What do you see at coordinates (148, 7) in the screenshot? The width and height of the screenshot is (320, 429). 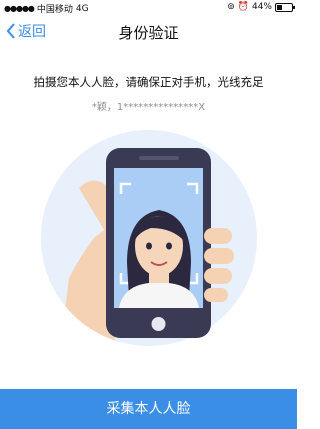 I see `status-bar: ●●●●● 中国移动 4G ⊚ ⏰ 44%` at bounding box center [148, 7].